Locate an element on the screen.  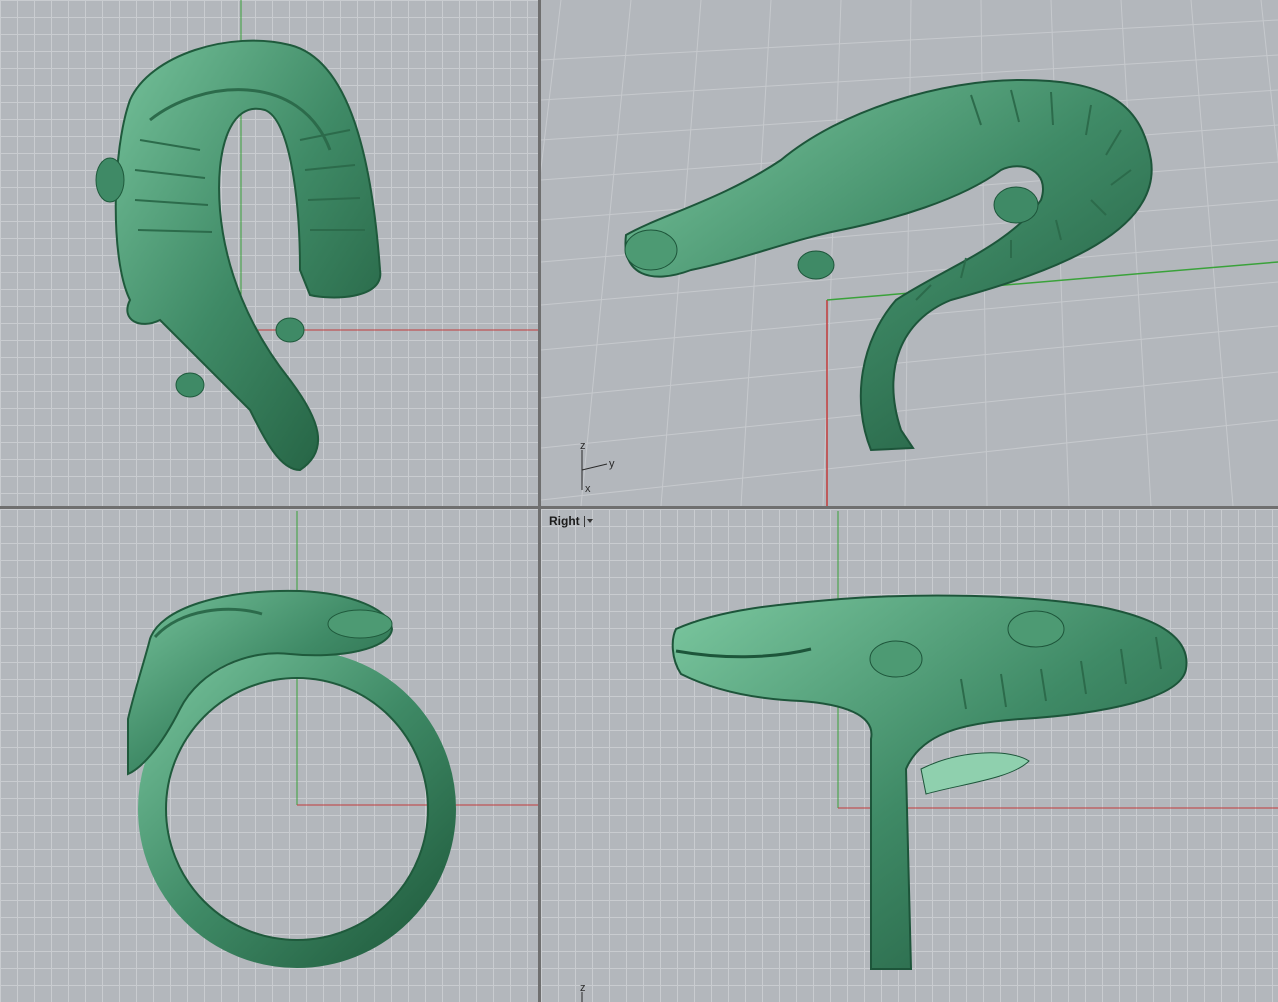
axis-y-label: y is located at coordinates (612, 464).